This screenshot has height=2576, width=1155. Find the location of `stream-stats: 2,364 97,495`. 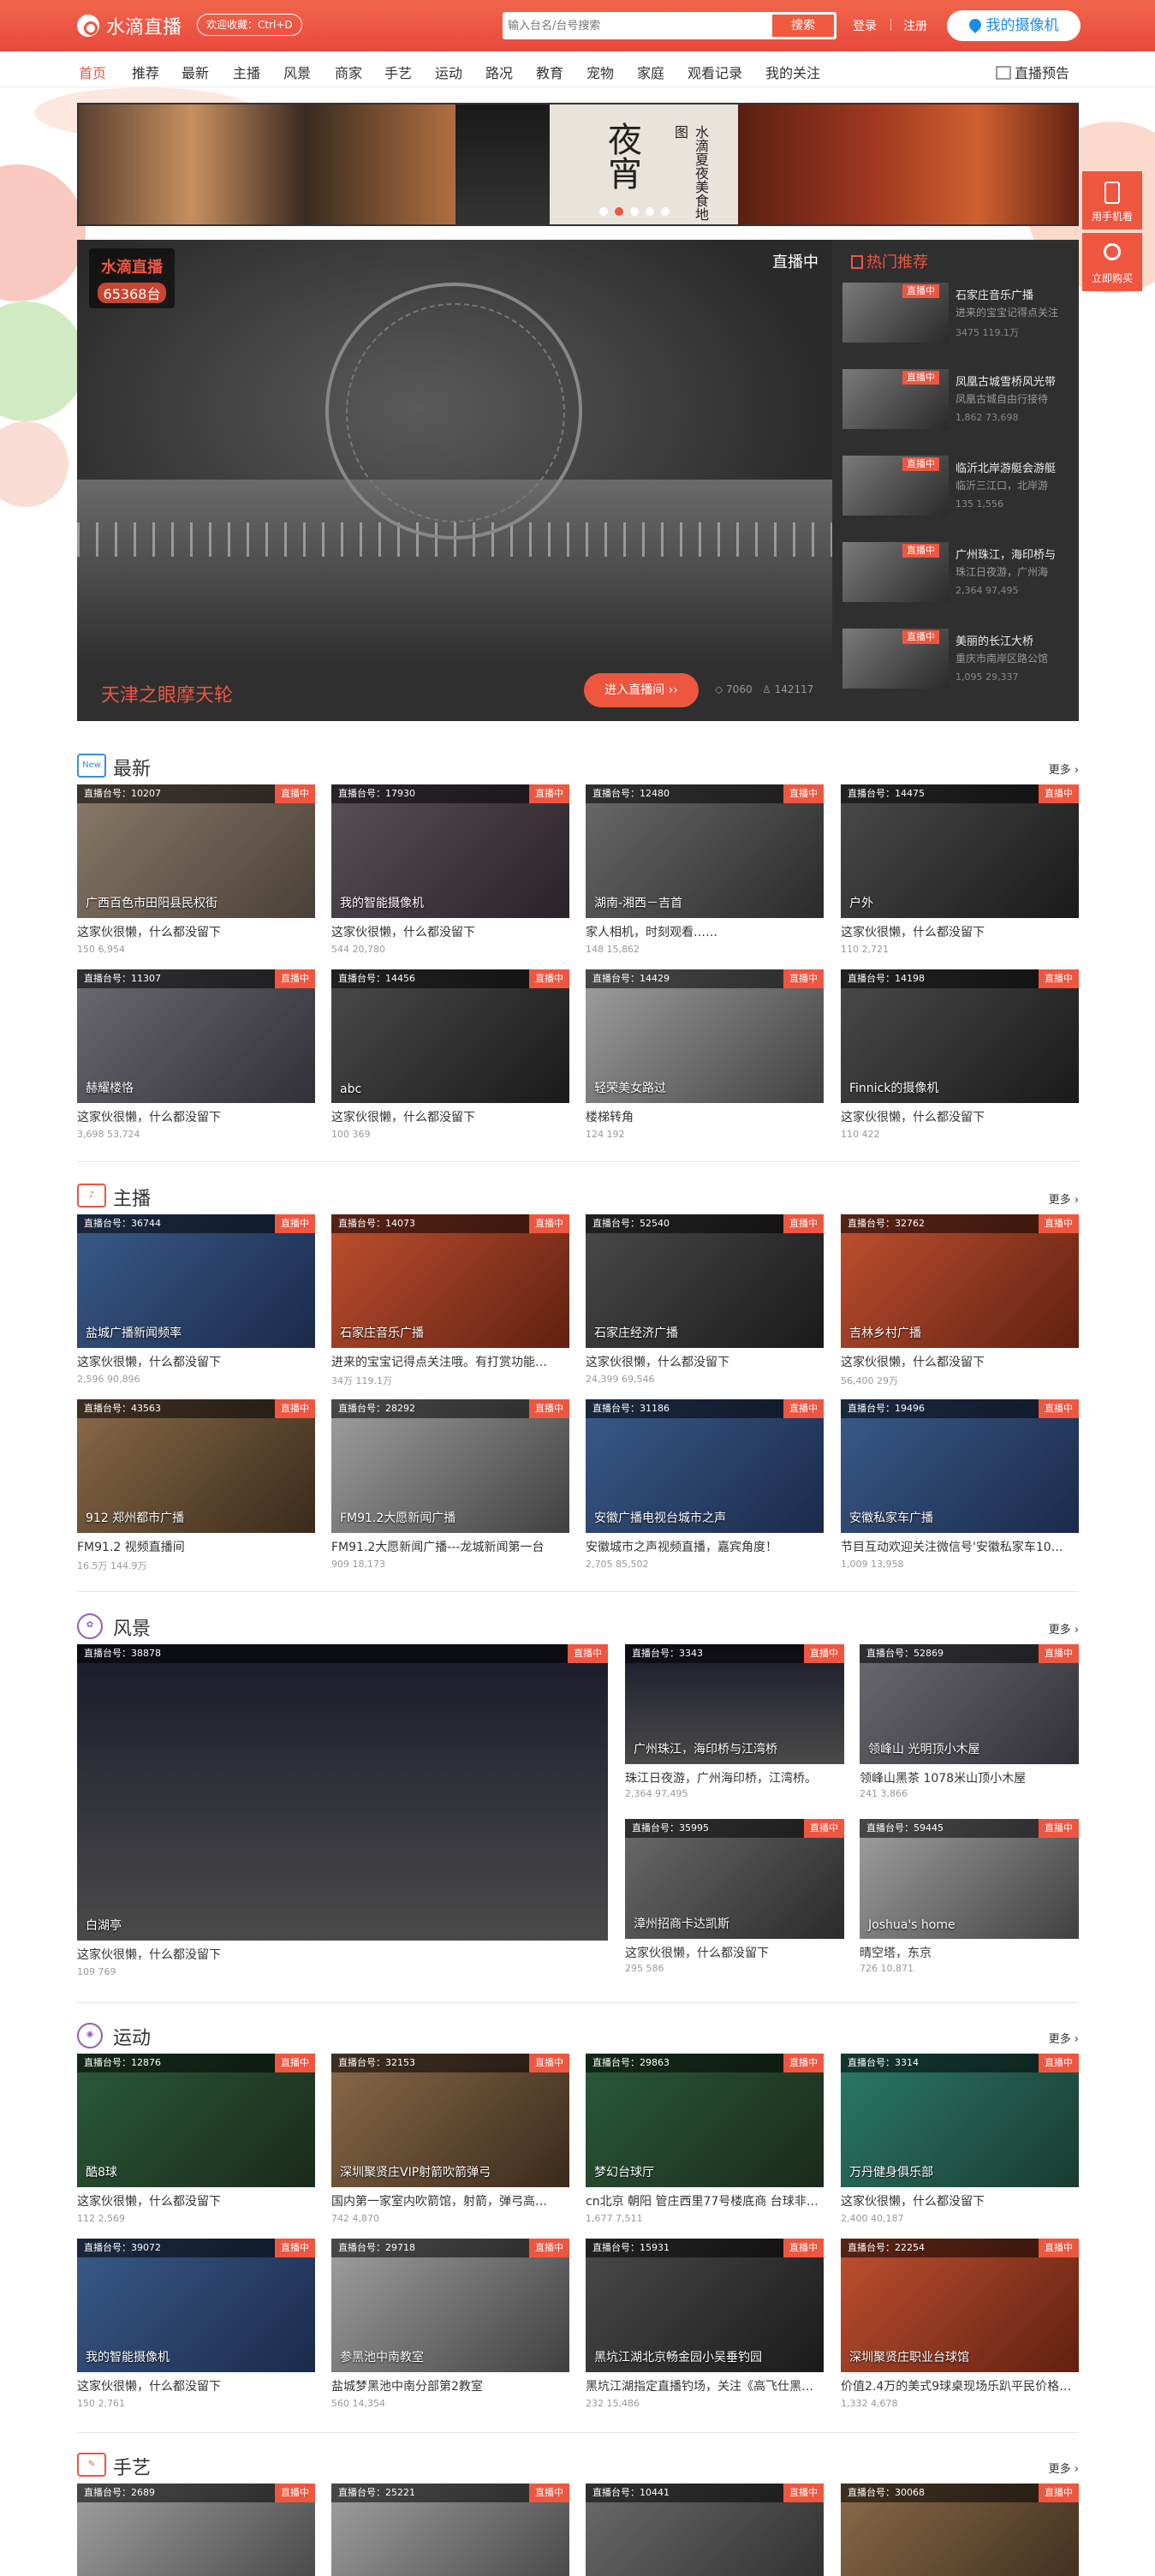

stream-stats: 2,364 97,495 is located at coordinates (656, 1793).